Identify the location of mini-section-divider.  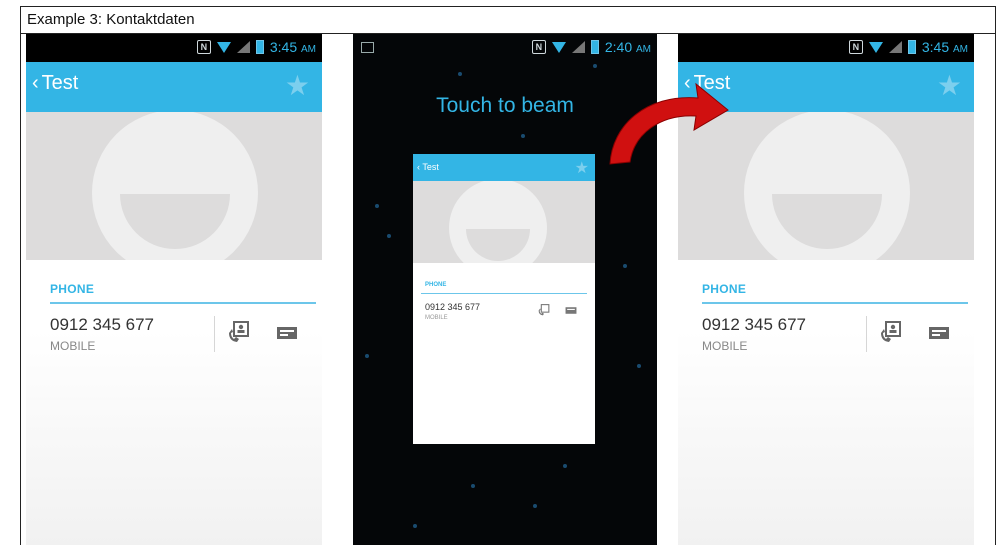
(504, 293).